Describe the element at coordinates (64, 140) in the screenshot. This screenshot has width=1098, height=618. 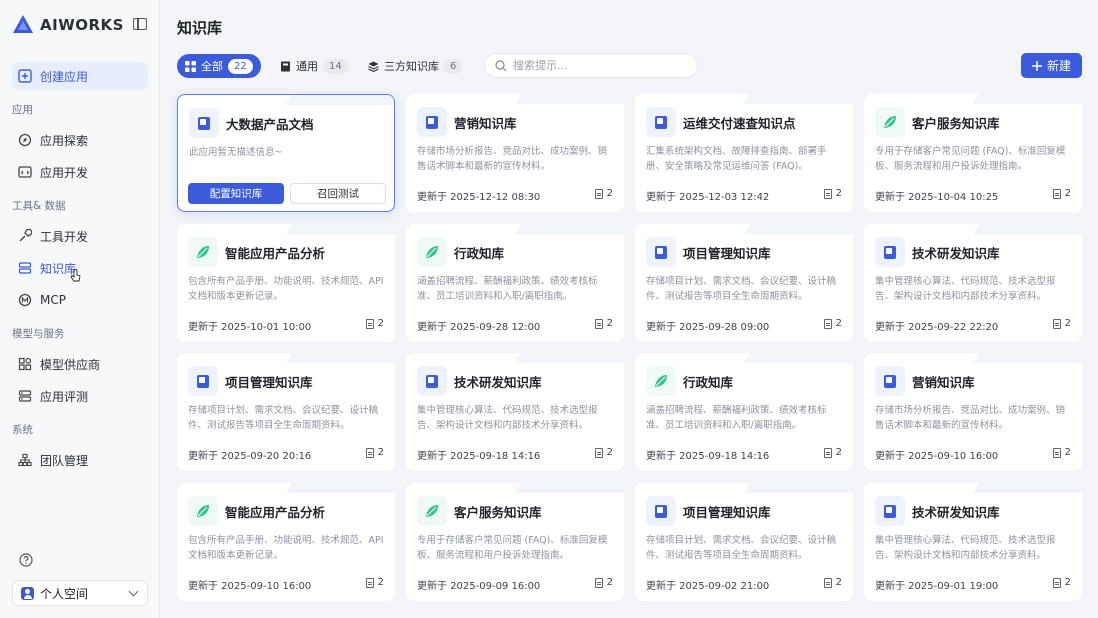
I see `sidebar-item-label: 应用探索` at that location.